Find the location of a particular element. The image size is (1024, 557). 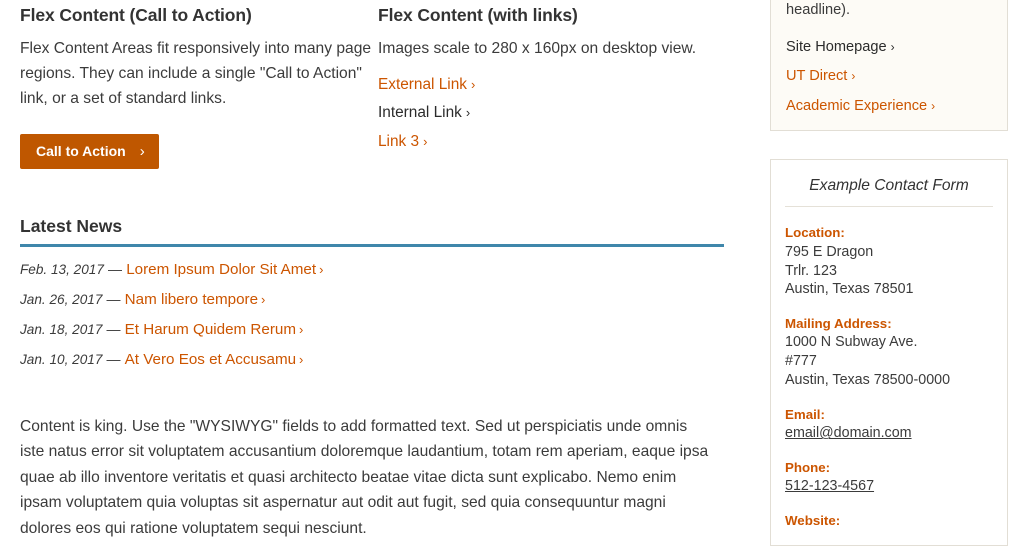

flex-link-external: External Link › is located at coordinates (551, 84).